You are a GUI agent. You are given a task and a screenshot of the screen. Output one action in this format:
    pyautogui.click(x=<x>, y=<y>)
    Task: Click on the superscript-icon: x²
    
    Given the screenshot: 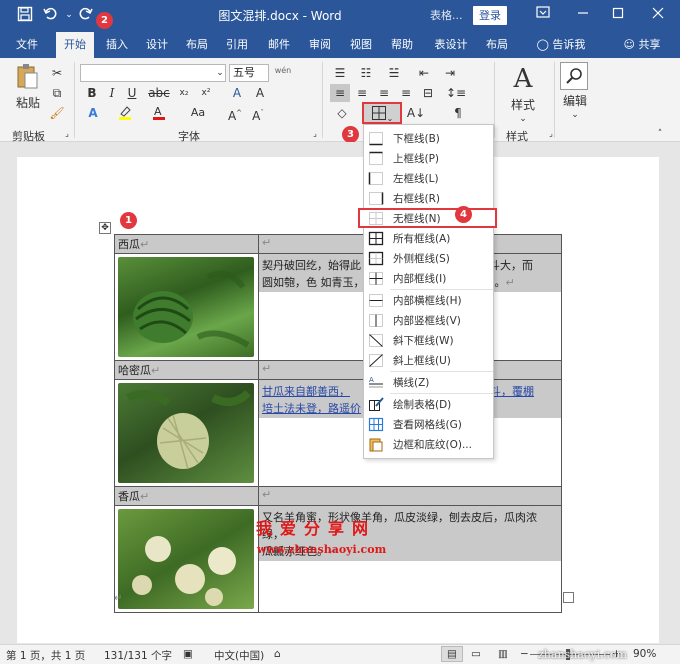 What is the action you would take?
    pyautogui.click(x=206, y=93)
    